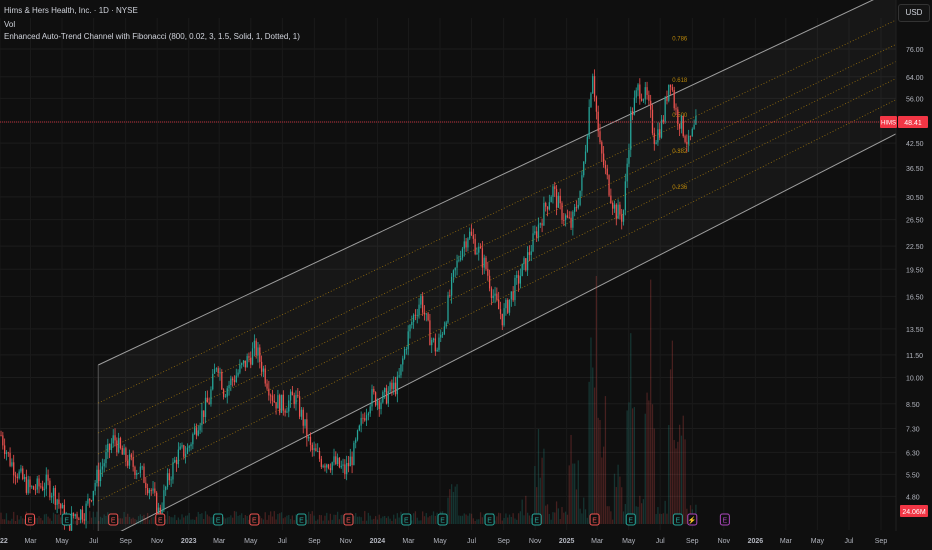  Describe the element at coordinates (913, 429) in the screenshot. I see `y-tick-label: 7.30` at that location.